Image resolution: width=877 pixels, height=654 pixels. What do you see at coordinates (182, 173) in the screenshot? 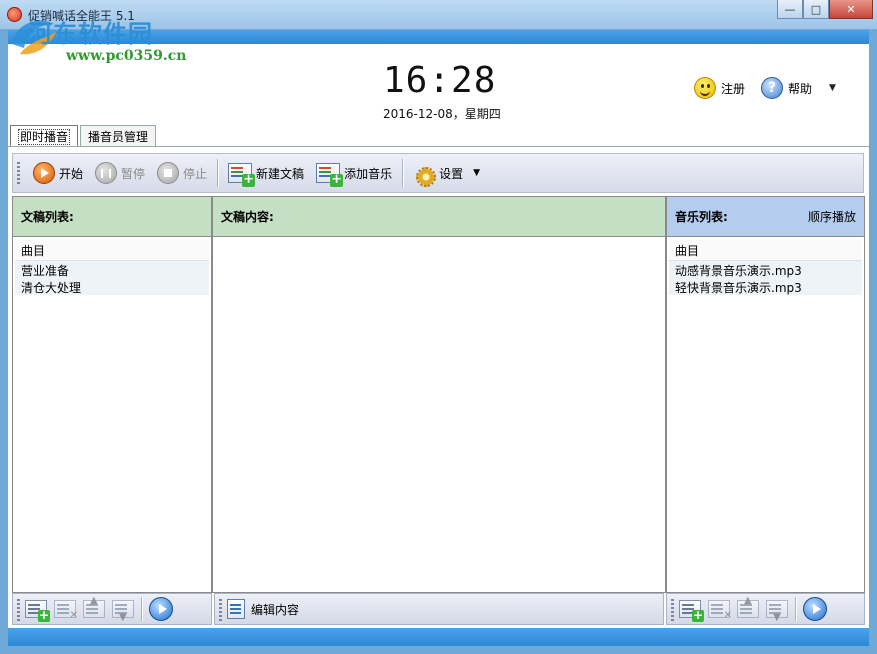
I see `stop-button: 停止` at bounding box center [182, 173].